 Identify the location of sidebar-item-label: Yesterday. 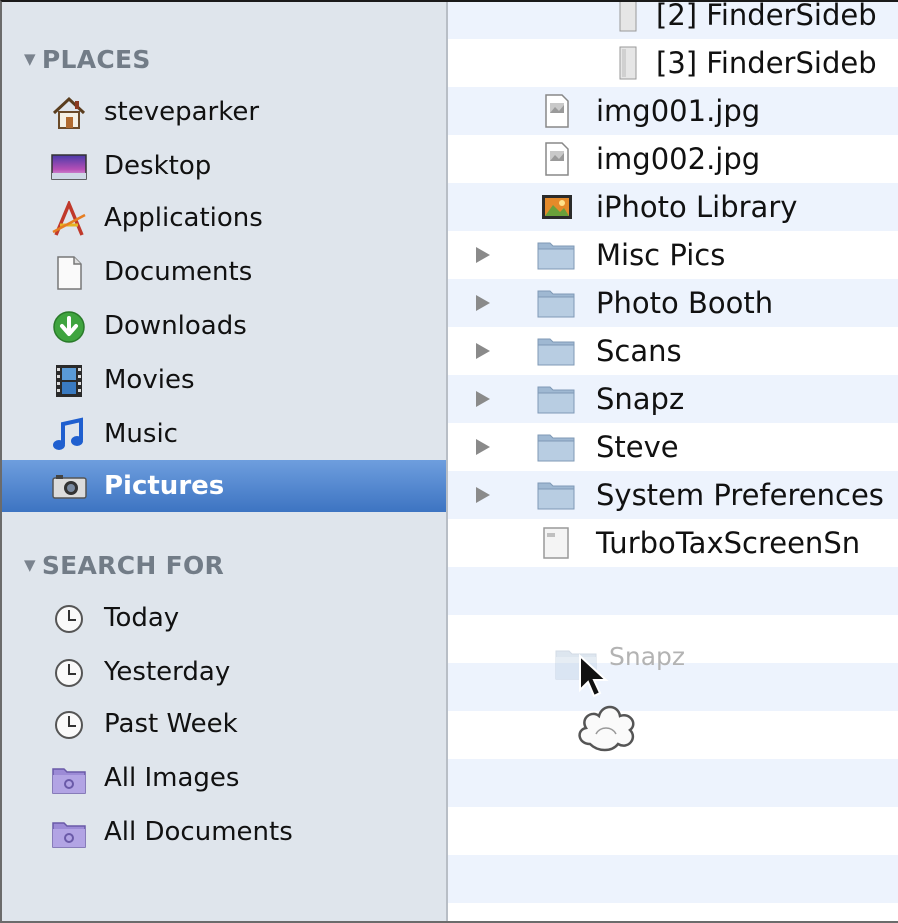
(167, 672).